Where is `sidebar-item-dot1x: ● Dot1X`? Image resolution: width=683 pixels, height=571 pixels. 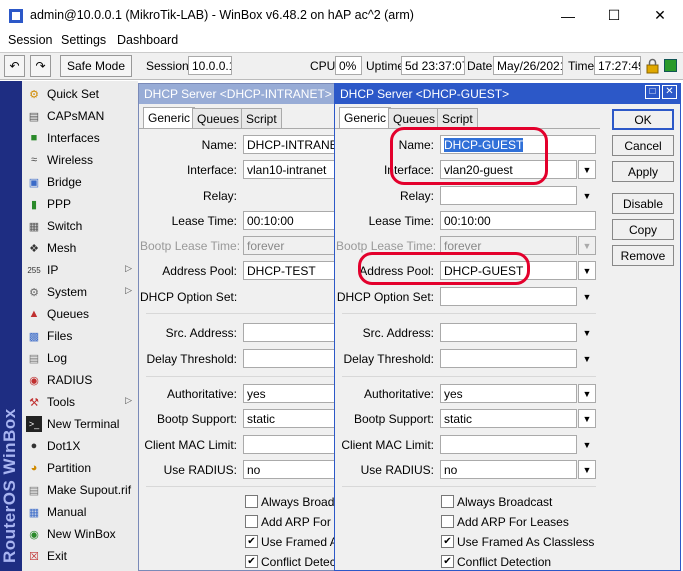
sidebar-item-dot1x: ● Dot1X is located at coordinates (80, 446).